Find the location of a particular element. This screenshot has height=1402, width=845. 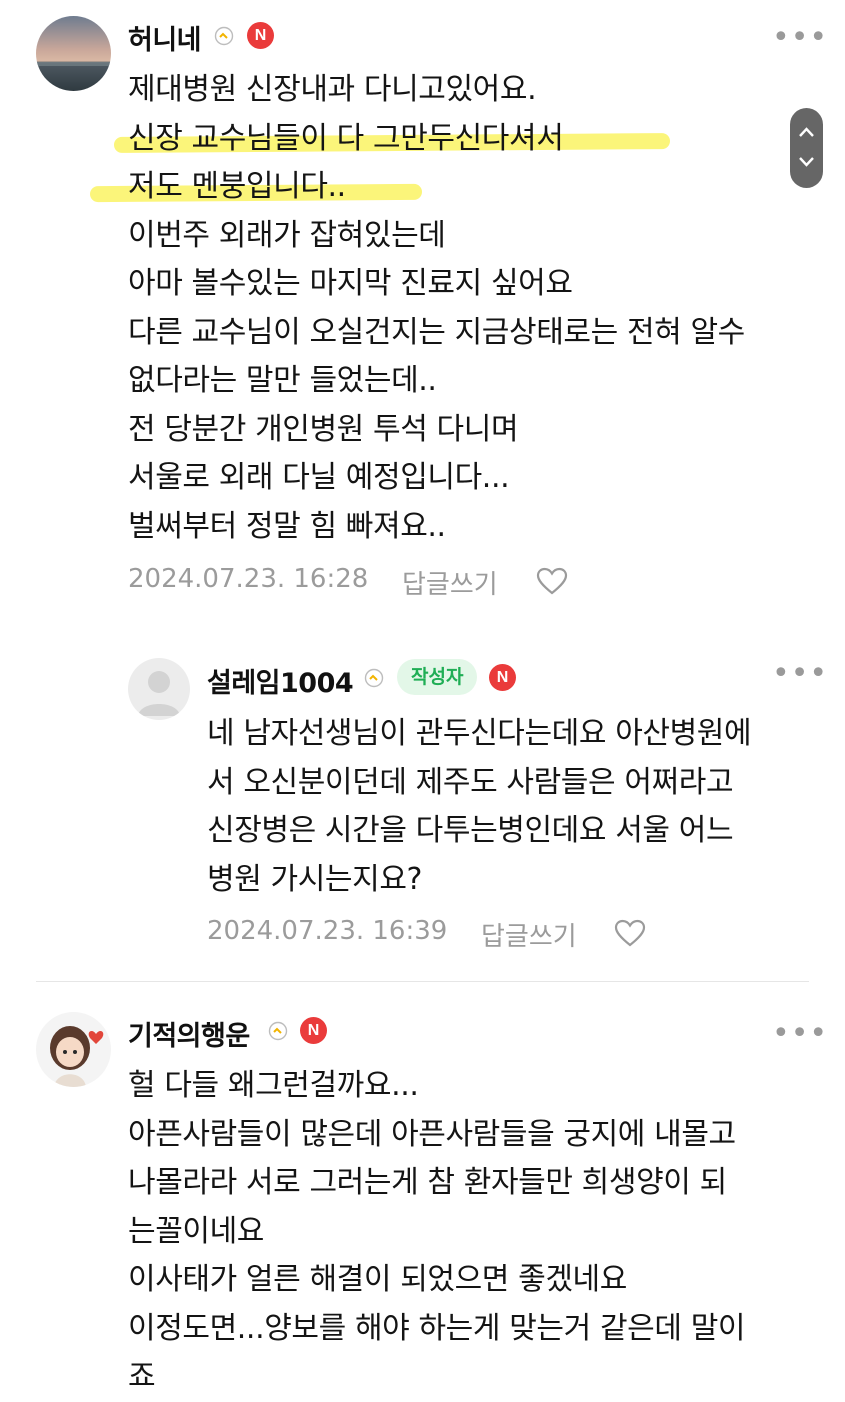

comment-line: 아마 볼수있는 마지막 진료지 싶어요 is located at coordinates (350, 283).